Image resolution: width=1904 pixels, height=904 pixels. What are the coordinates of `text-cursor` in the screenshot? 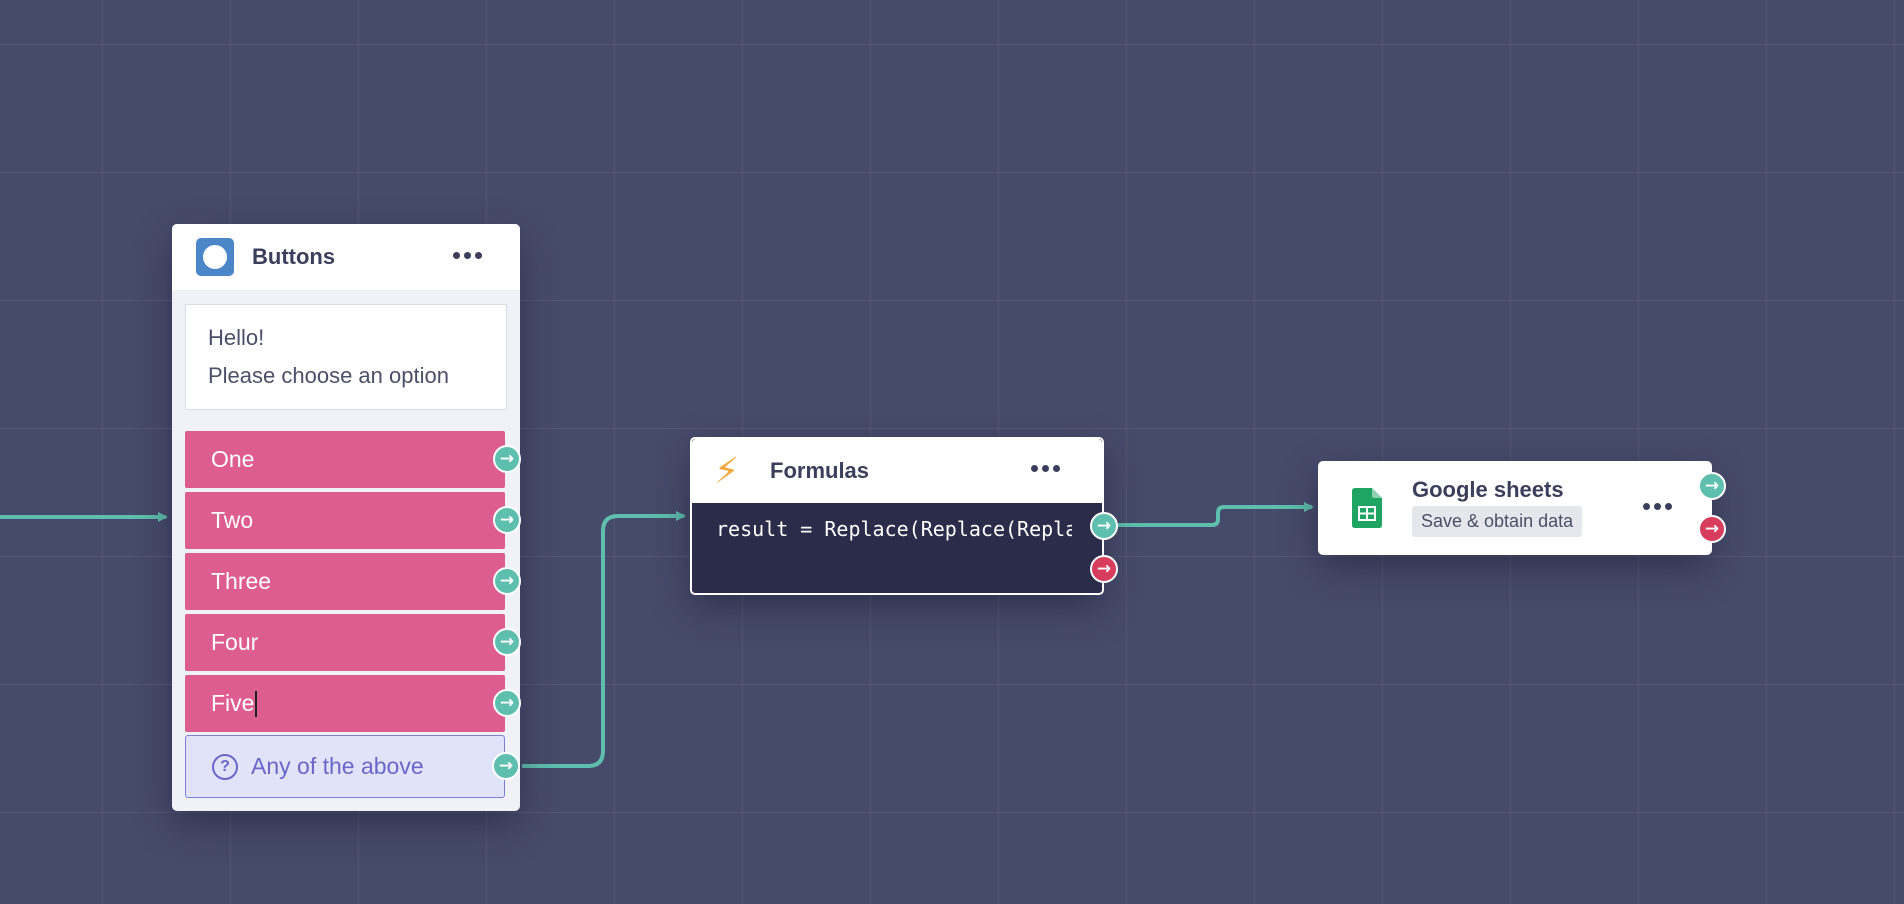 It's located at (256, 703).